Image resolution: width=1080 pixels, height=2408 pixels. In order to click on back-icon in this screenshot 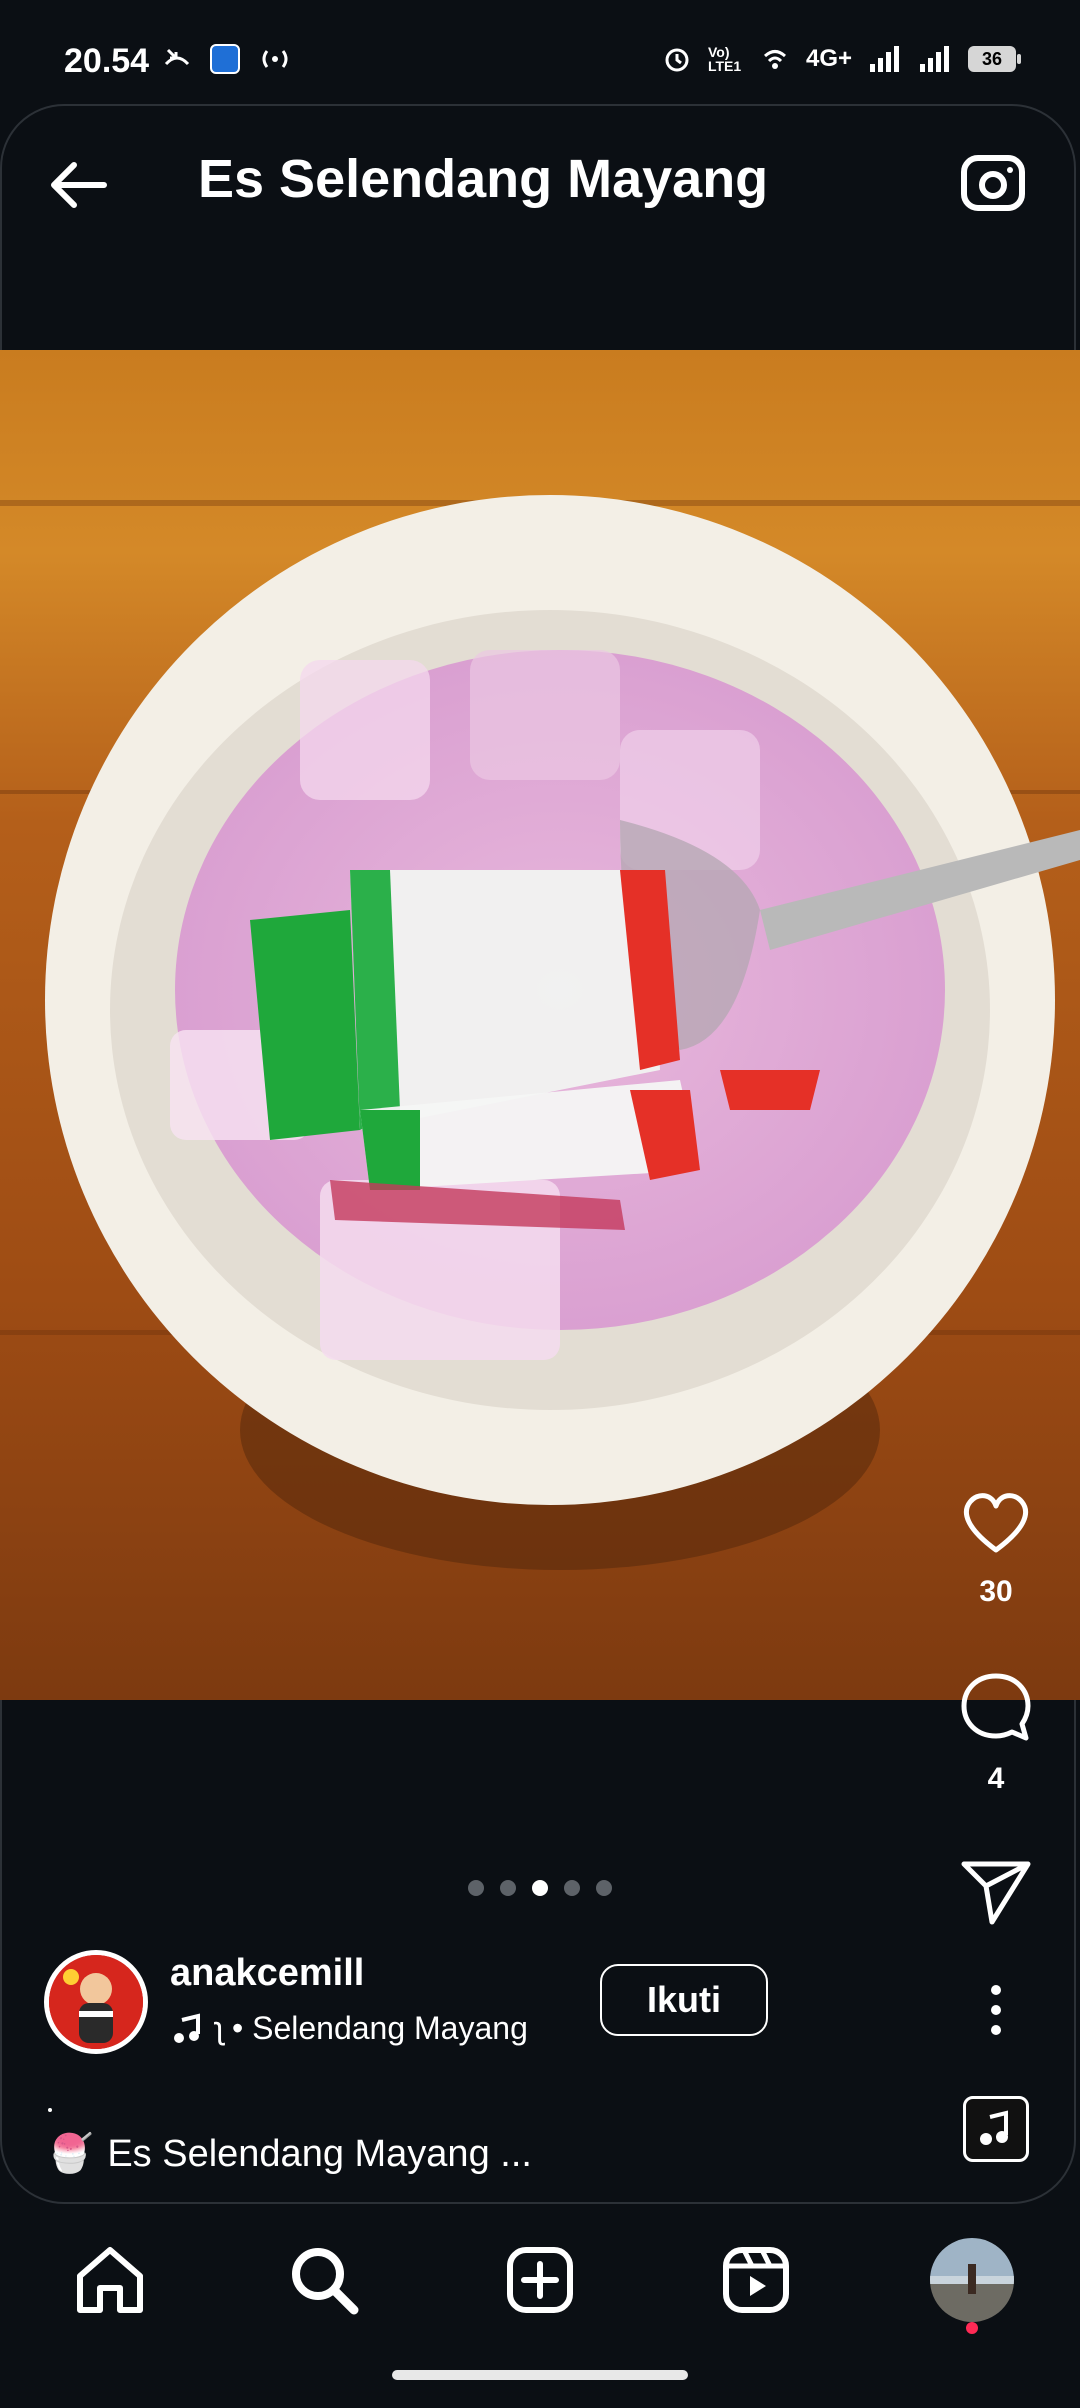, I will do `click(79, 185)`.